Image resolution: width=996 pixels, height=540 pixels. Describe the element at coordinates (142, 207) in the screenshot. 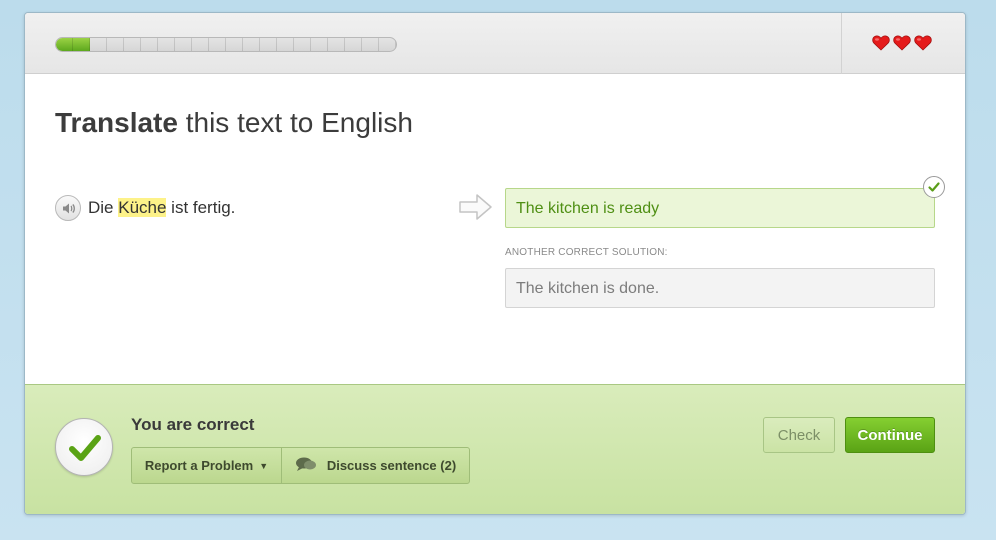

I see `highlighted-word: Küche` at that location.